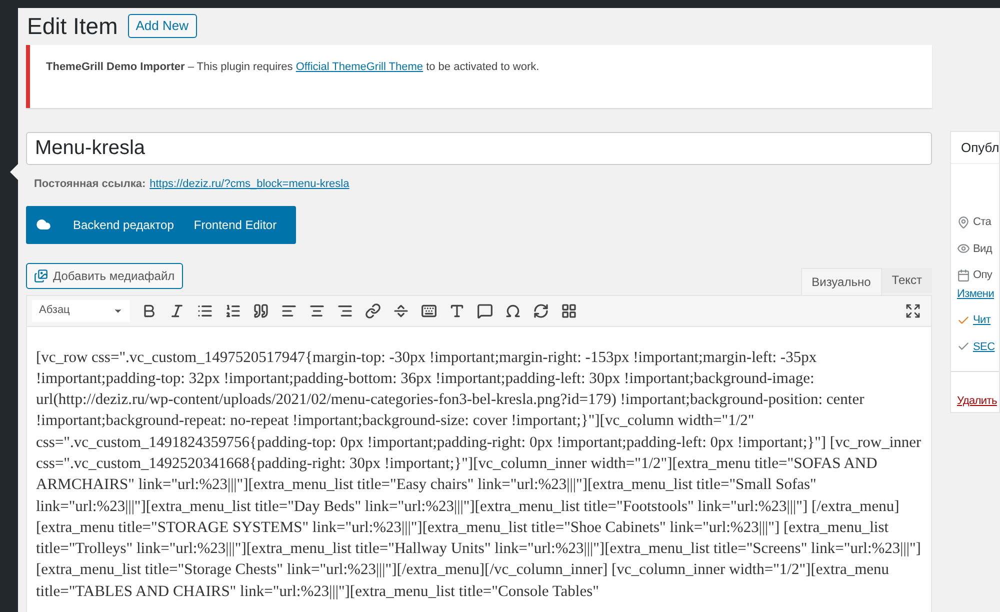 This screenshot has height=612, width=1000. Describe the element at coordinates (982, 222) in the screenshot. I see `status-label: Ста` at that location.